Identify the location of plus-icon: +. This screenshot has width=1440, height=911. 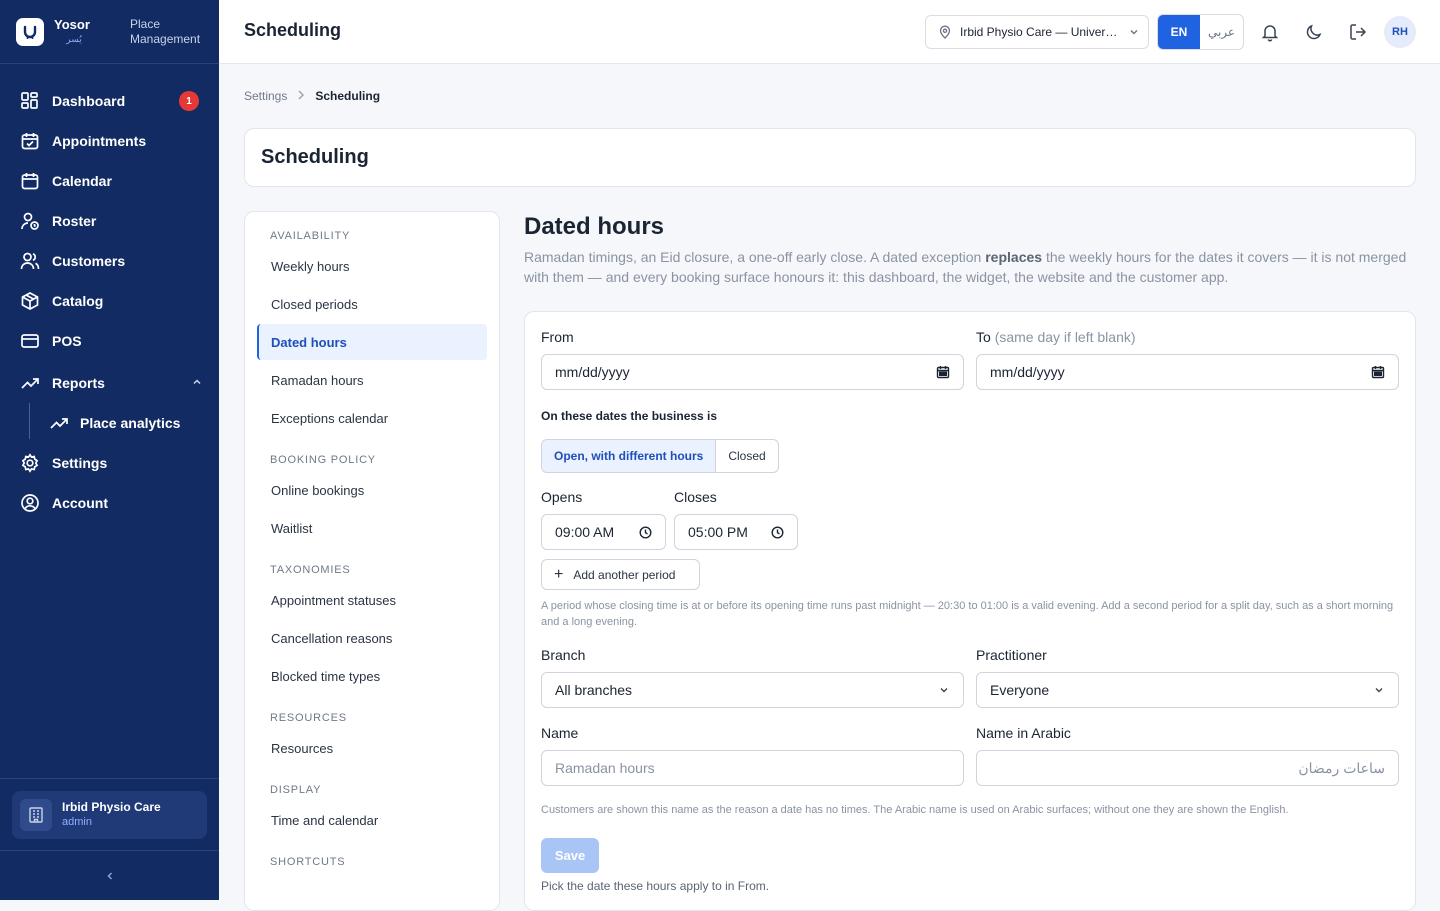
(559, 574).